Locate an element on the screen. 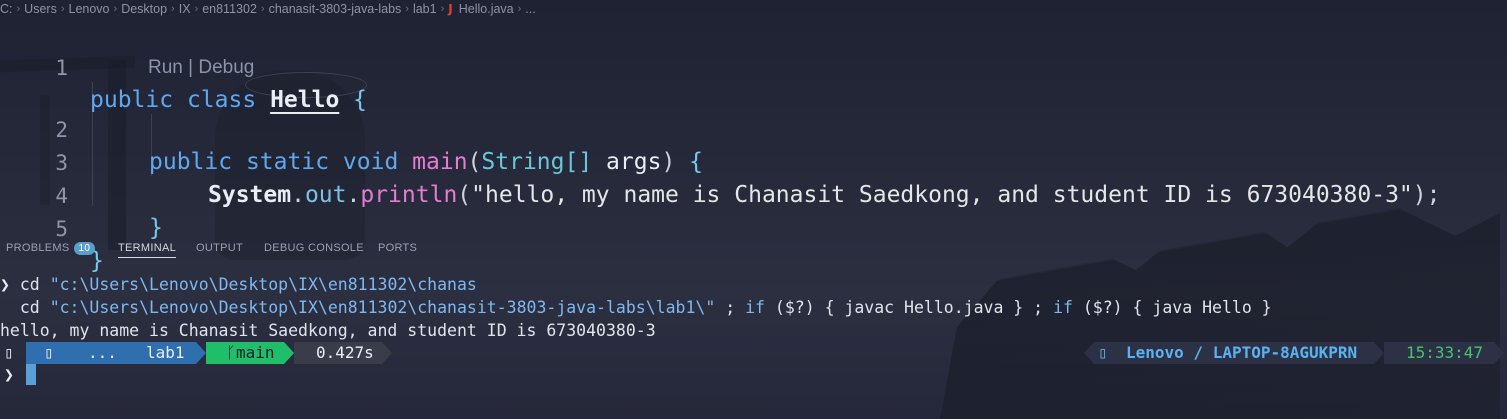  user-host: Lenovo / LAPTOP-8AGUKPRN is located at coordinates (1242, 352).